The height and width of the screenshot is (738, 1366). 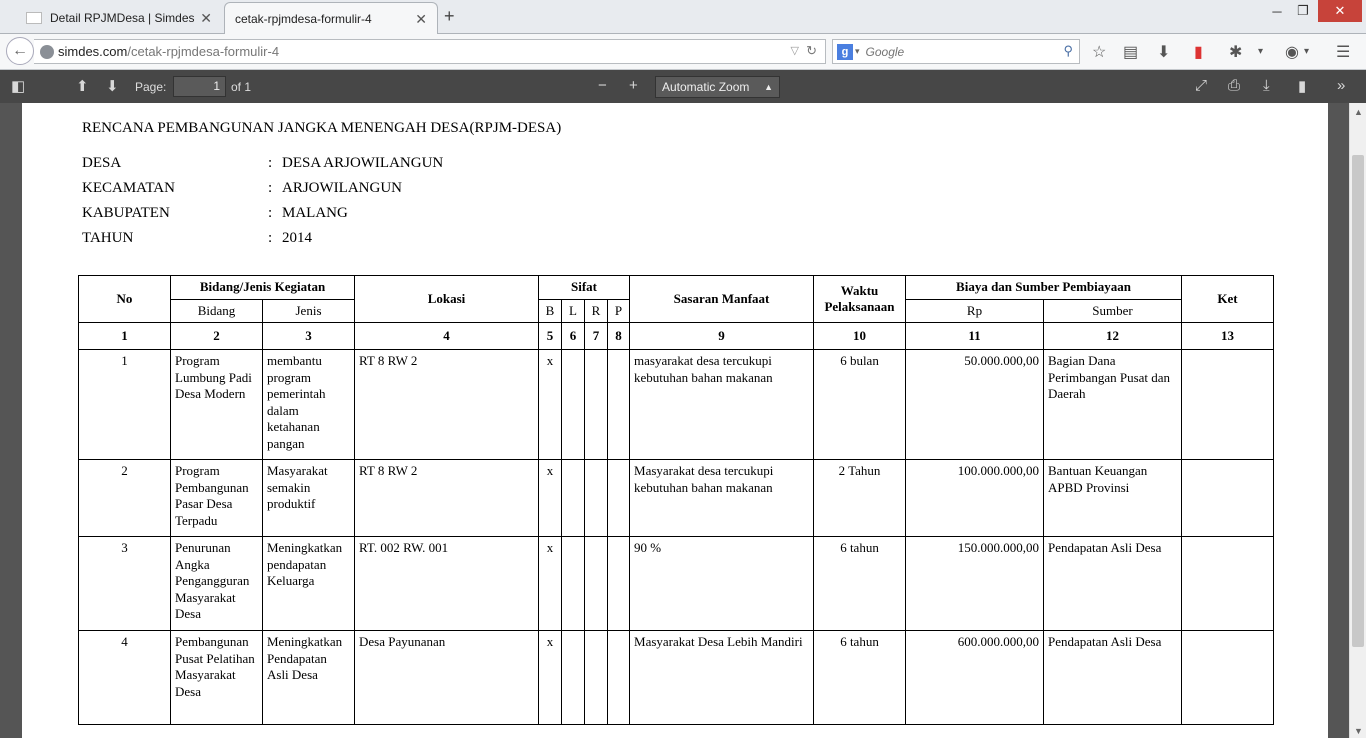 I want to click on addon-icon: ▮, so click(x=1198, y=52).